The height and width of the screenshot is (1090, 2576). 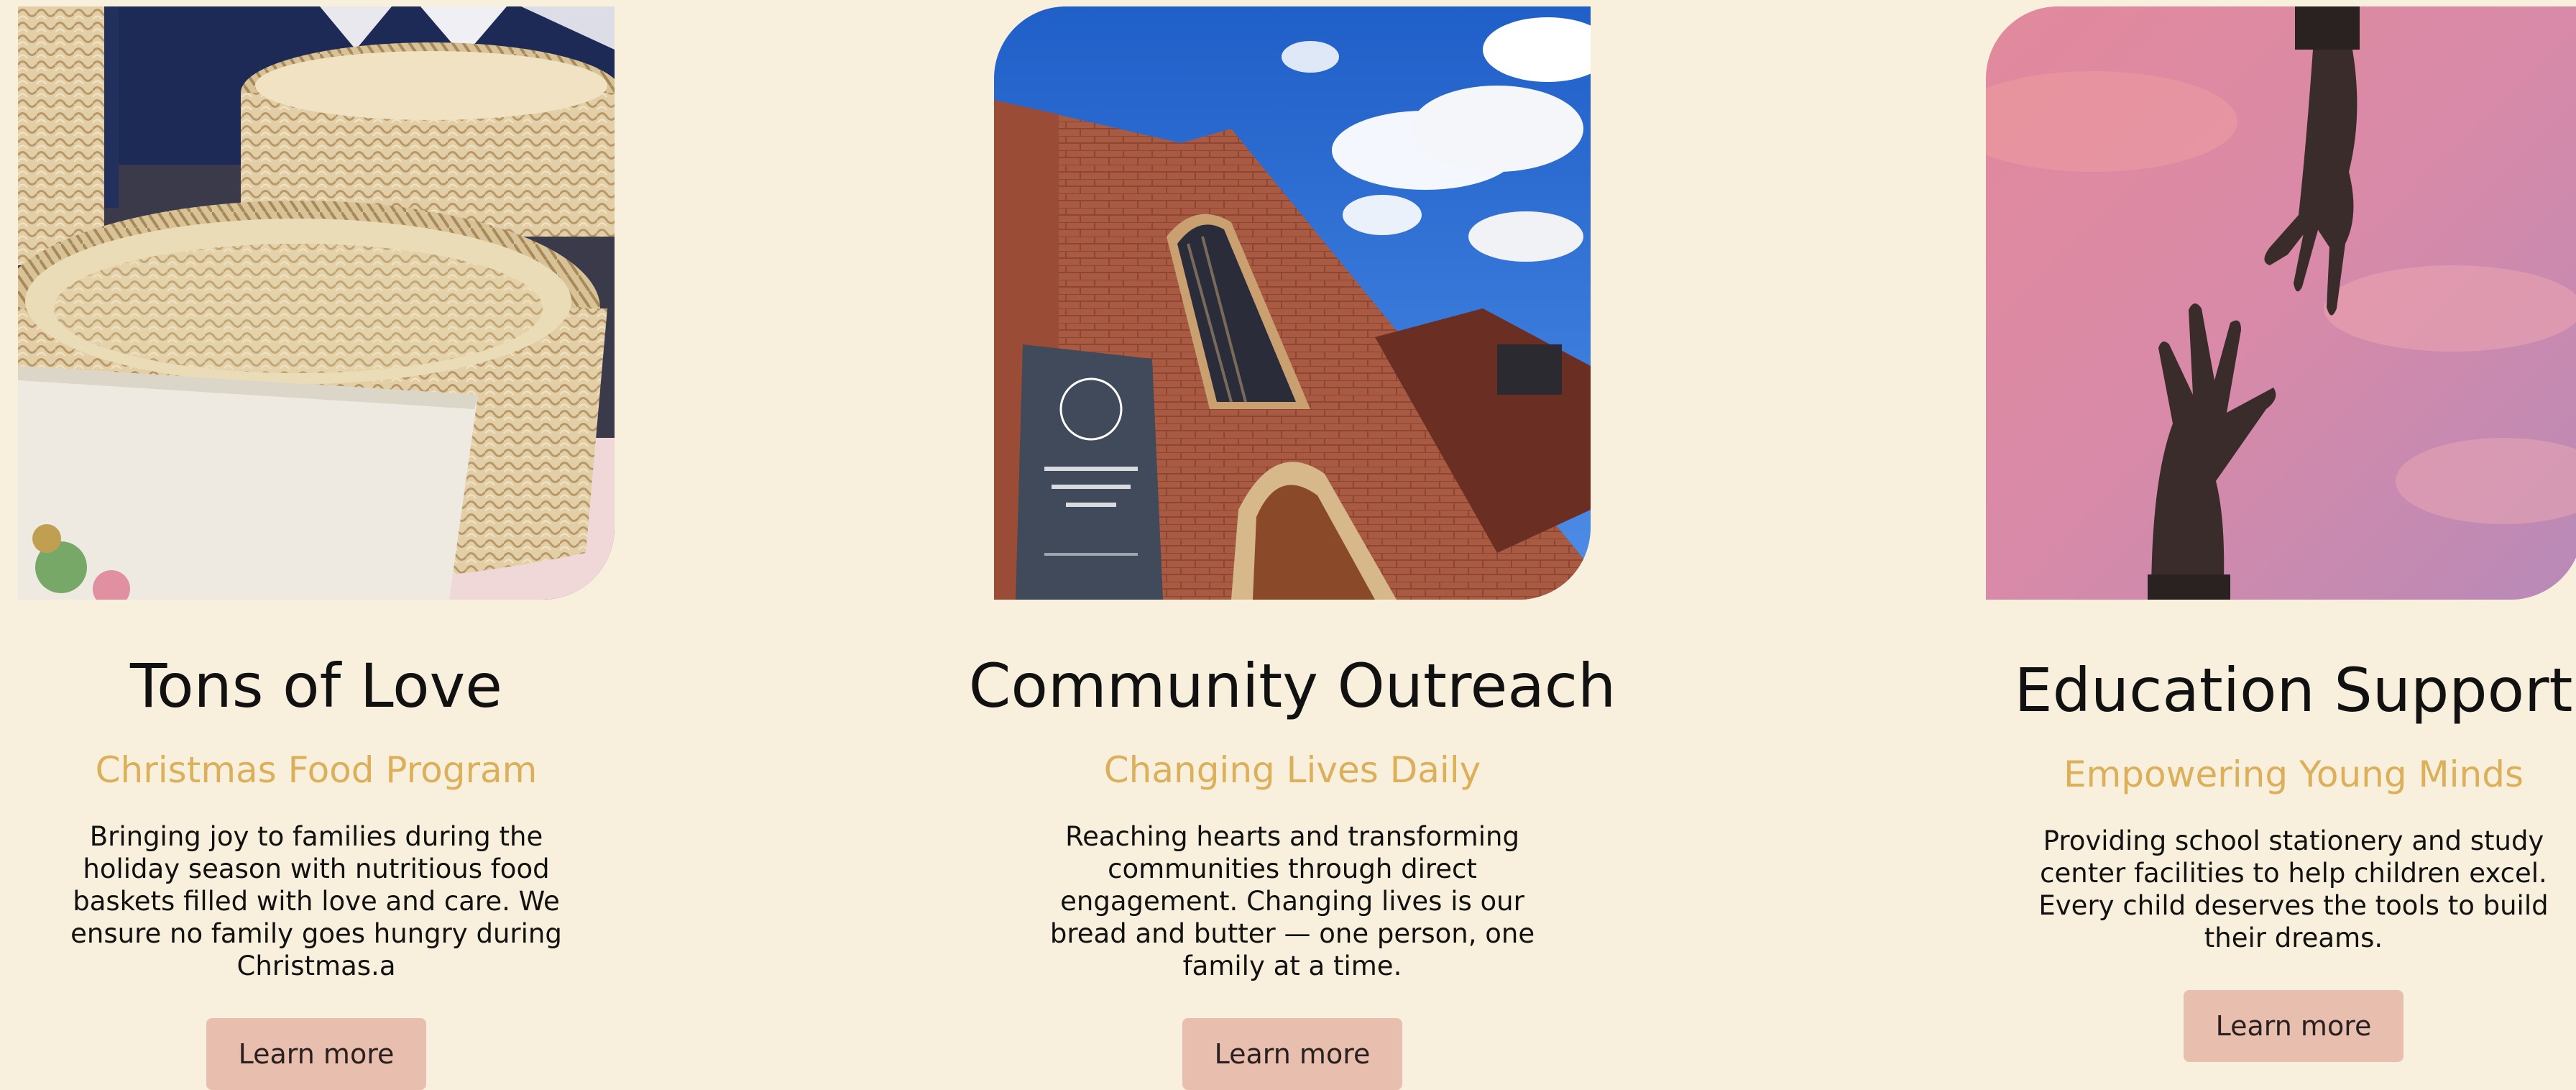 I want to click on card-title: Education Support, so click(x=2293, y=690).